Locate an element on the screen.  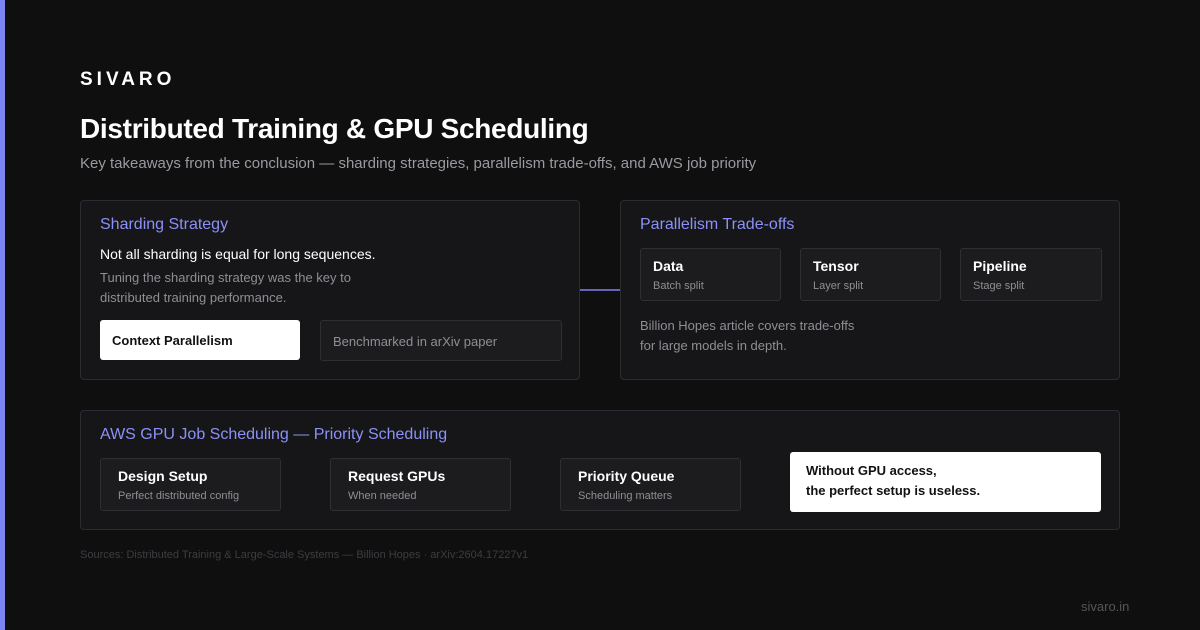
context-parallelism-pill: Context Parallelism is located at coordinates (200, 340).